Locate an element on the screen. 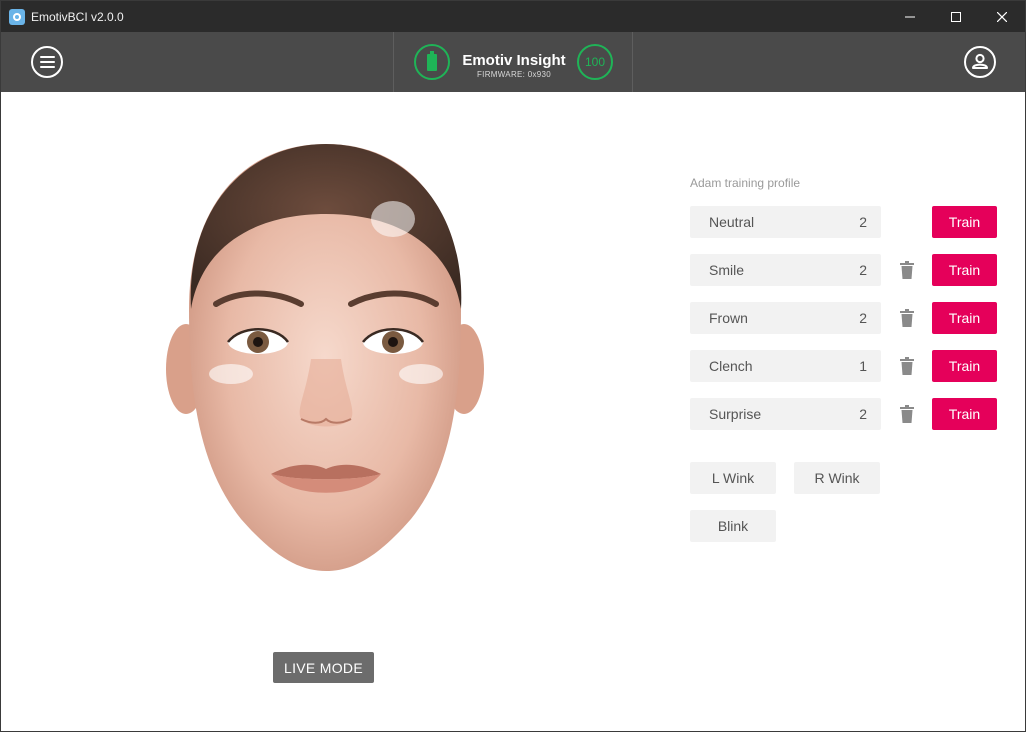 This screenshot has height=732, width=1026. hamburger-menu-button is located at coordinates (47, 62).